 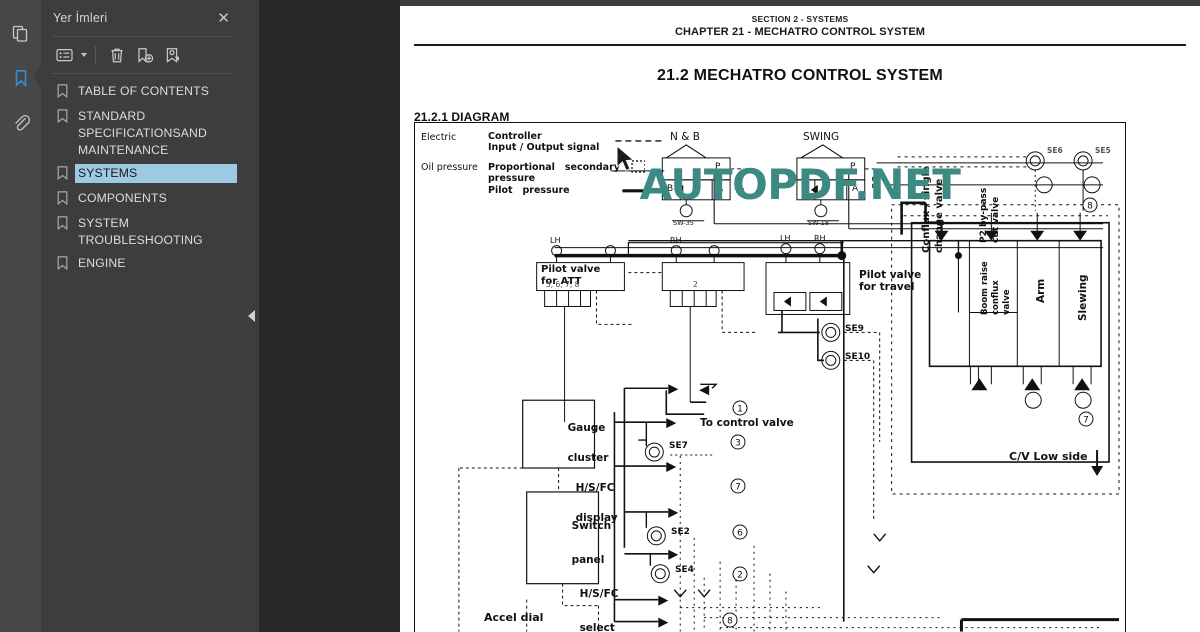 What do you see at coordinates (800, 75) in the screenshot?
I see `page-title: 21.2 MECHATRO CONTROL SYSTEM` at bounding box center [800, 75].